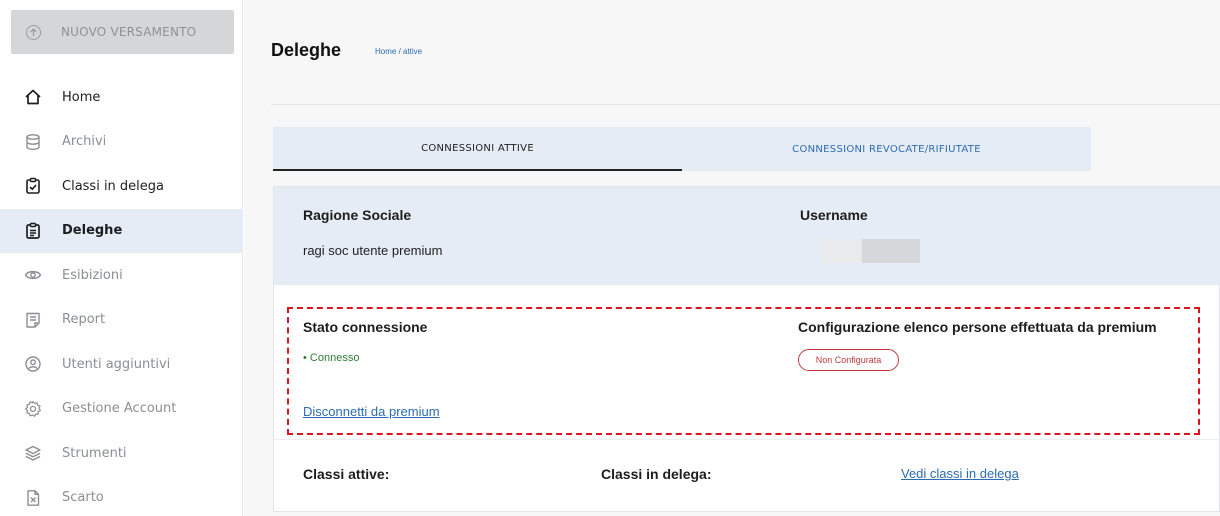 This screenshot has height=516, width=1220. What do you see at coordinates (33, 497) in the screenshot?
I see `file-x-icon` at bounding box center [33, 497].